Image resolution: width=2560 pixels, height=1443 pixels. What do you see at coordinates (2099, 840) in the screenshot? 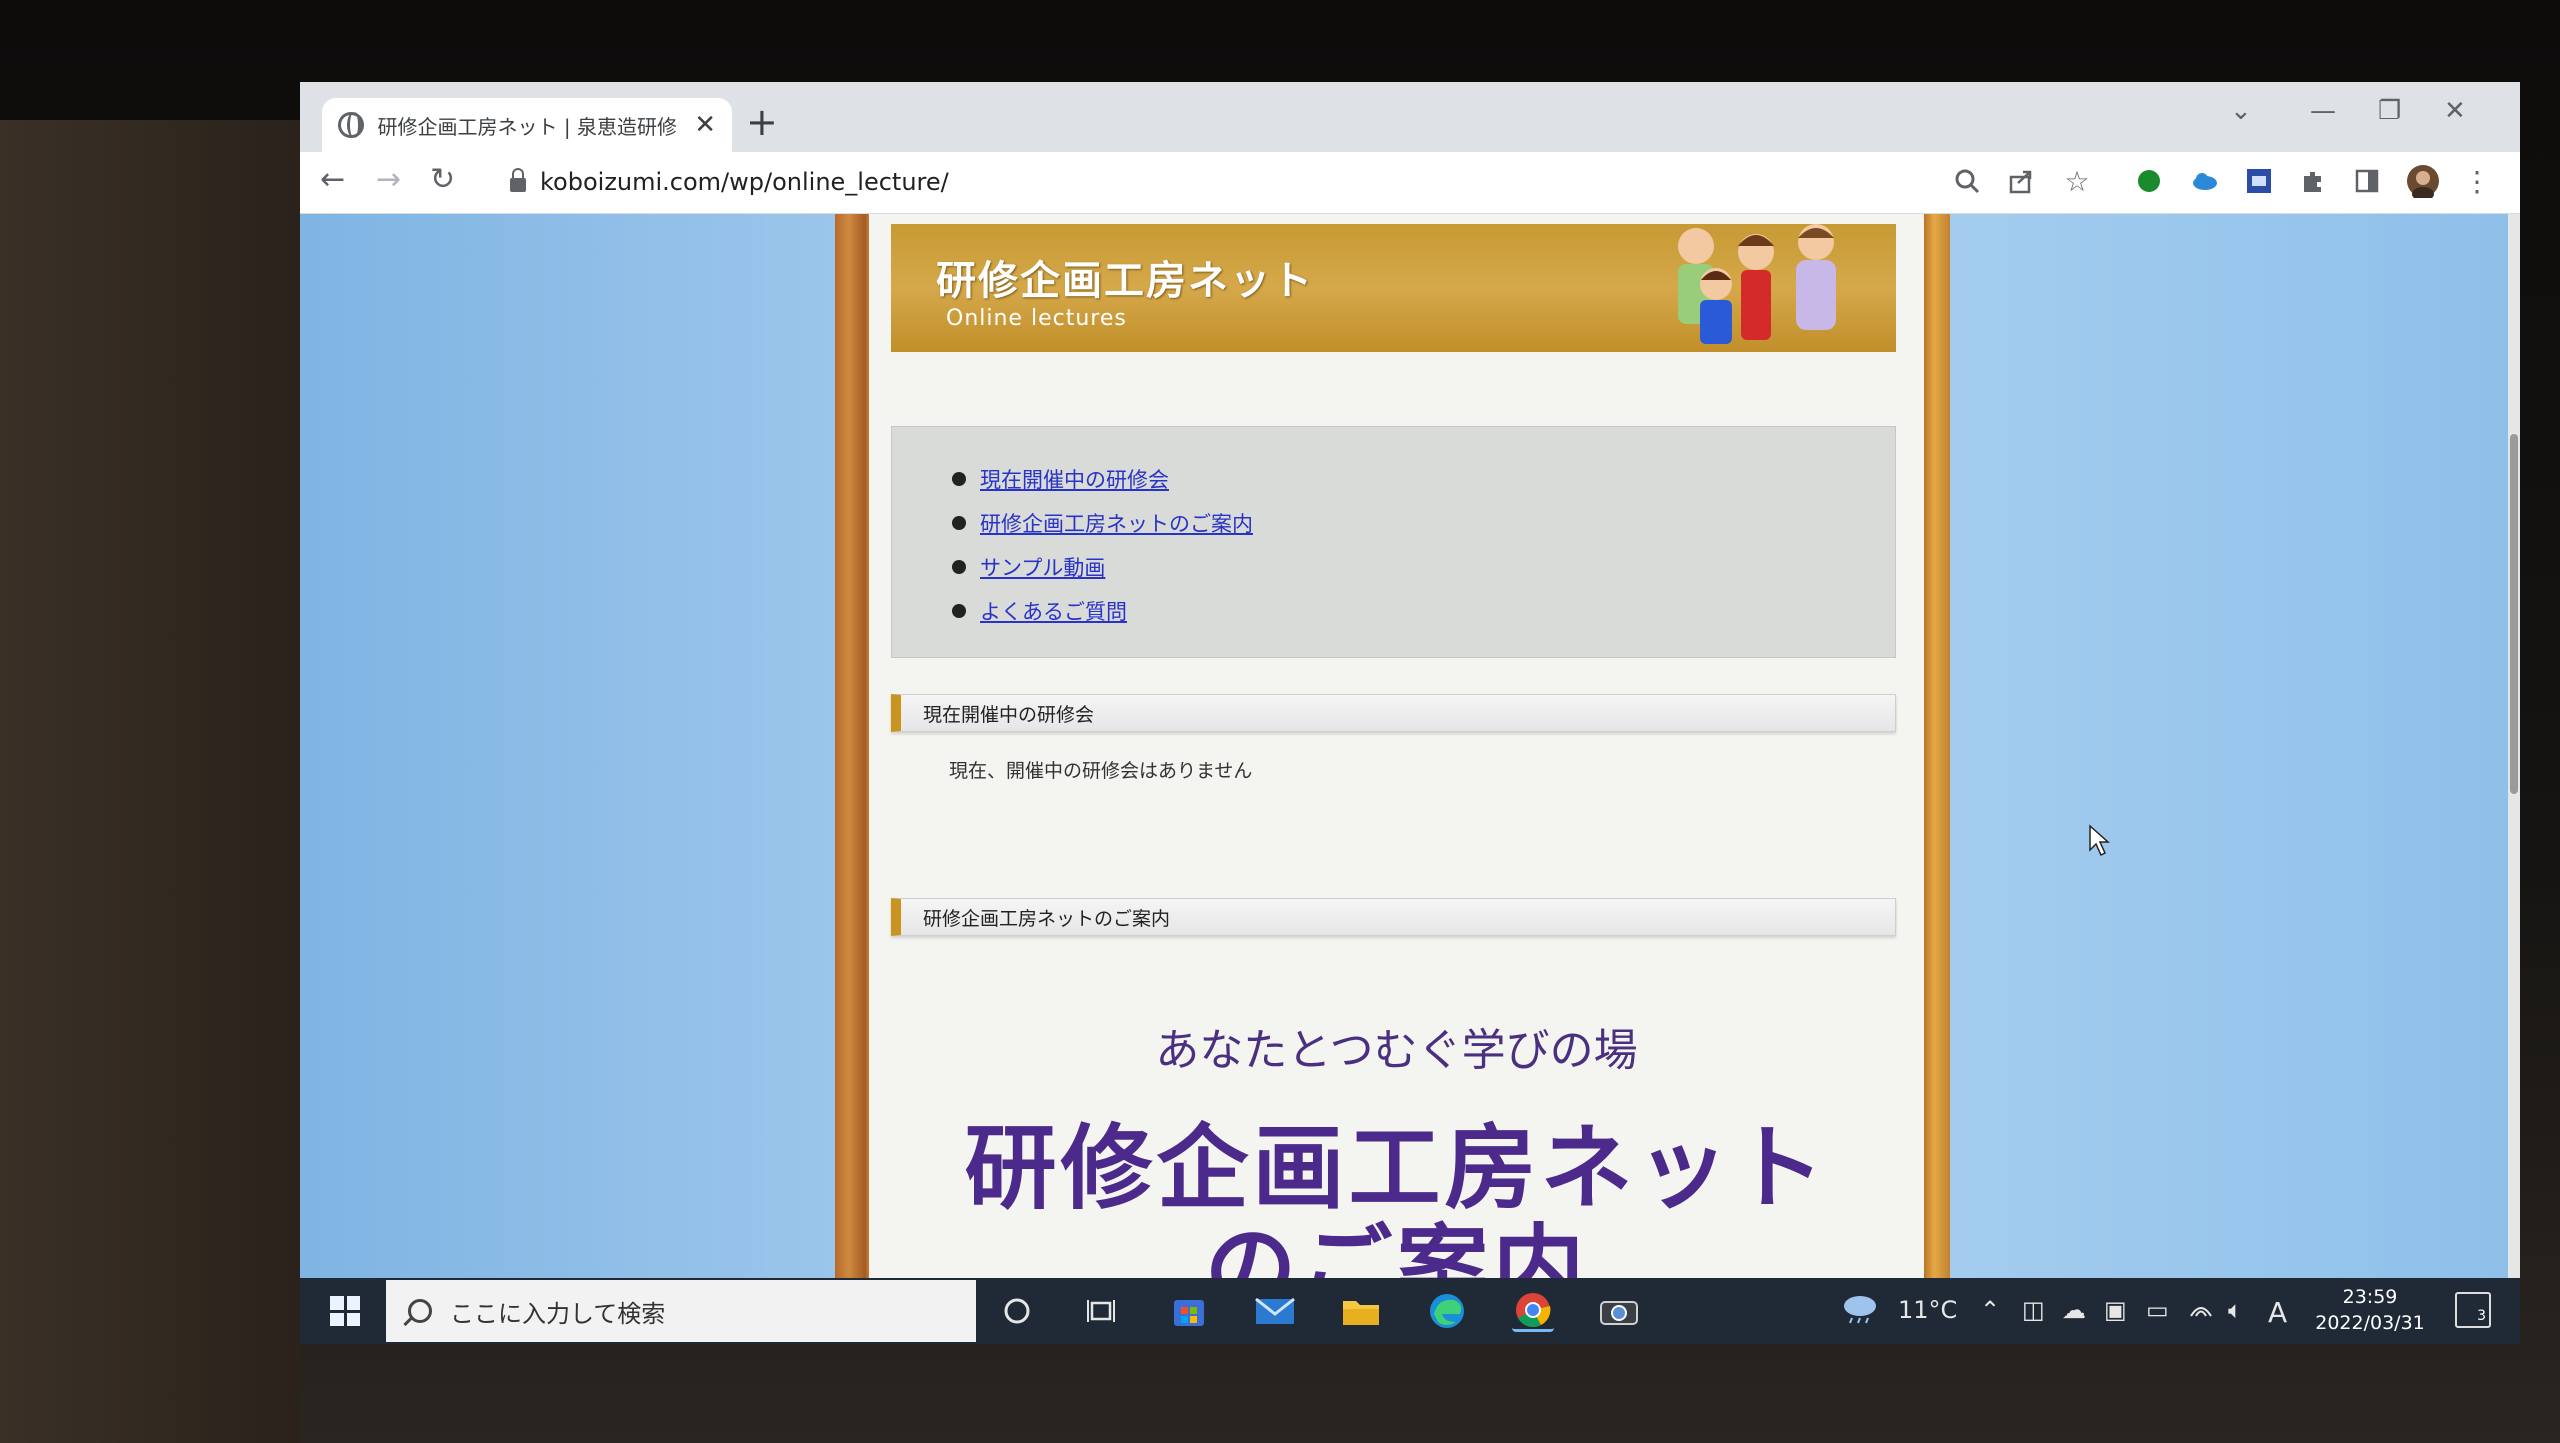
I see `mouse-cursor-icon` at bounding box center [2099, 840].